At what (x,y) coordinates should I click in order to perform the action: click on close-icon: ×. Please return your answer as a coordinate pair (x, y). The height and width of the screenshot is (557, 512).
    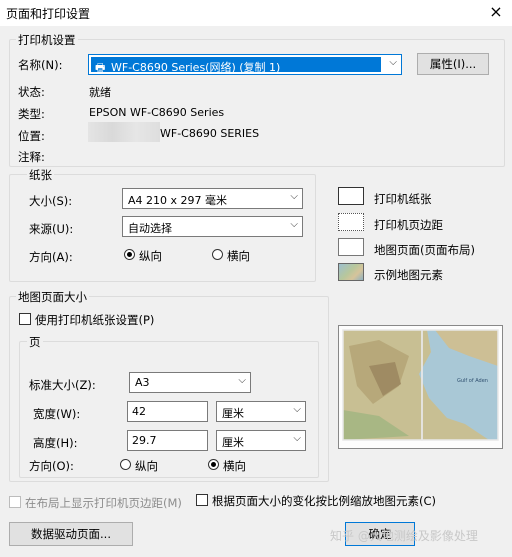
    Looking at the image, I should click on (496, 12).